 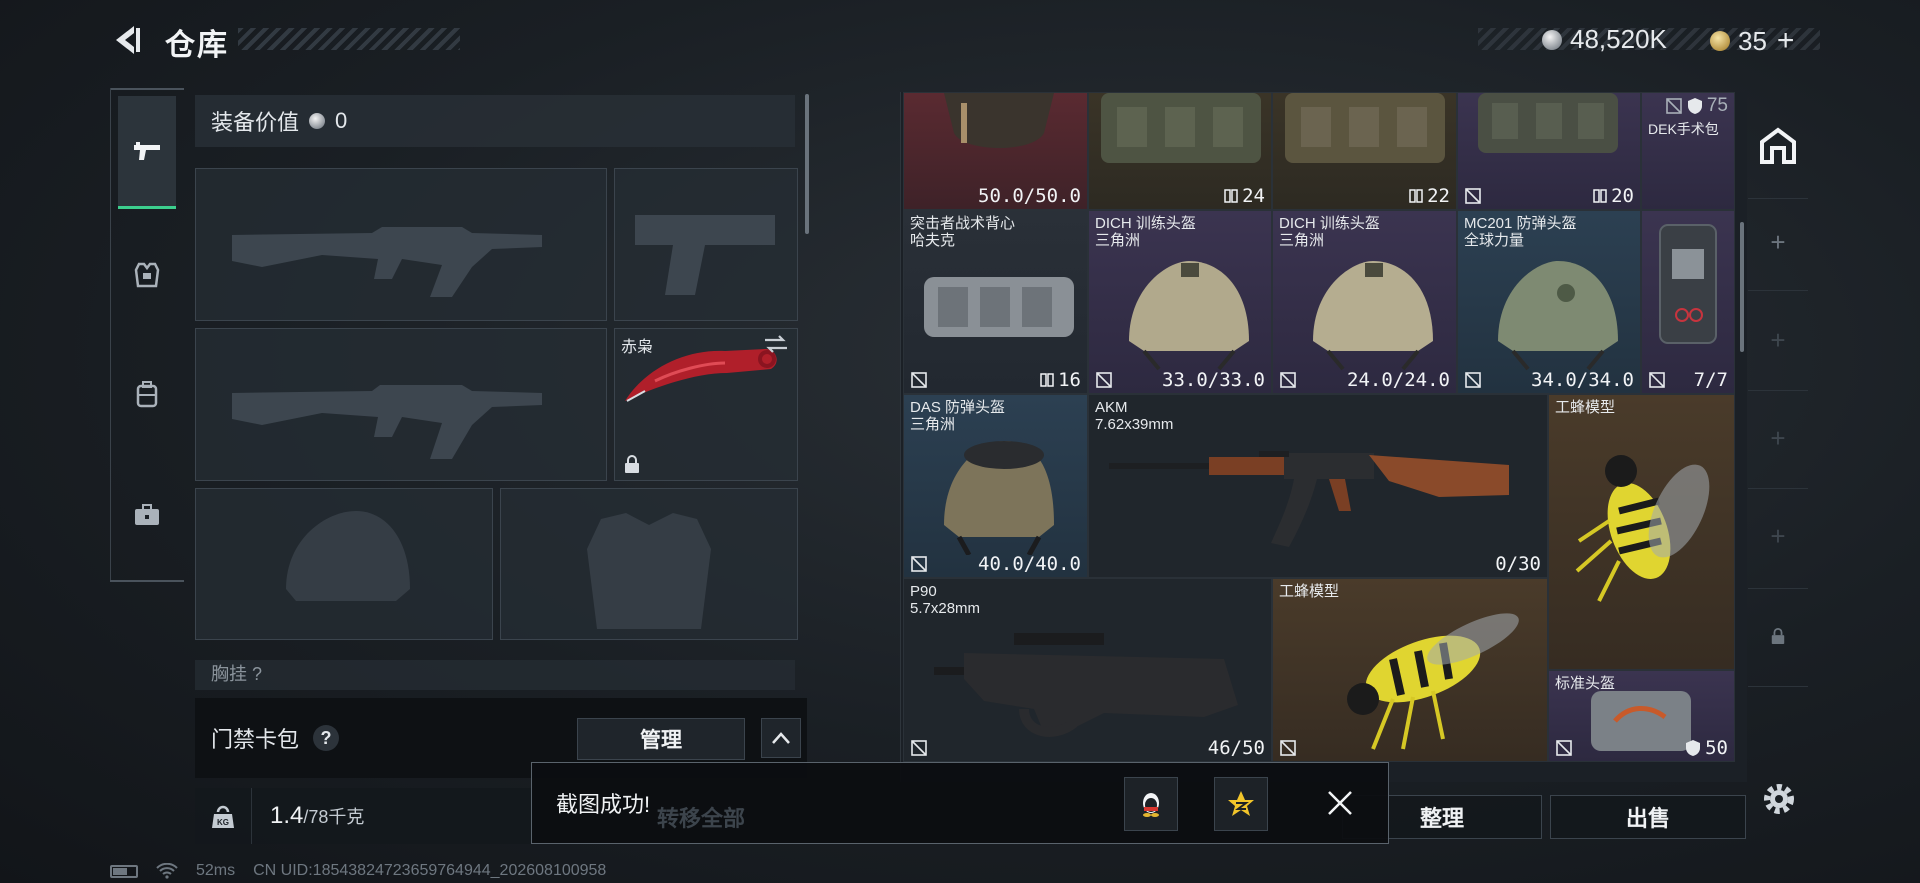 I want to click on inventory-item: DAS 防弹头盔 三角洲 40.0/40.0, so click(x=995, y=486).